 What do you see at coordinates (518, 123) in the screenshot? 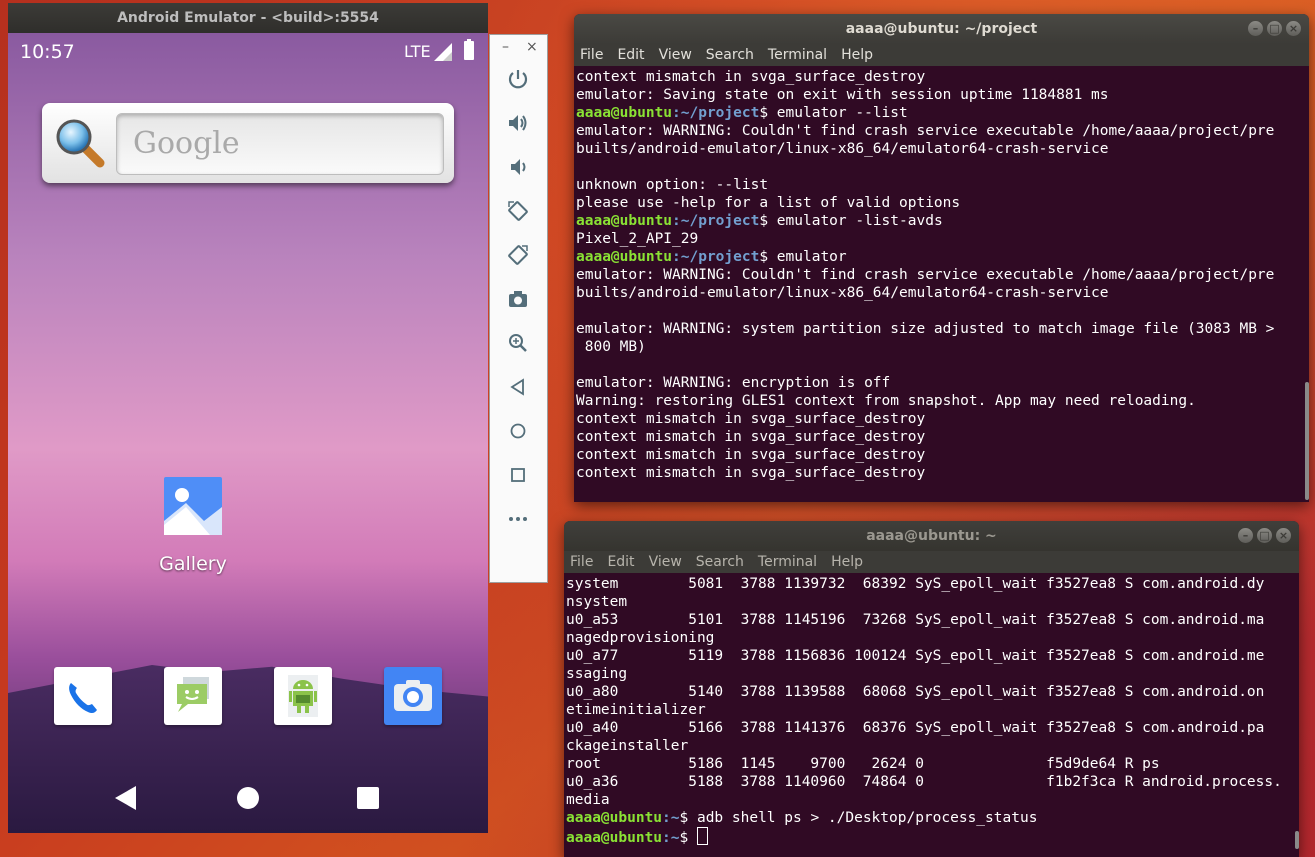
I see `volume-up-icon` at bounding box center [518, 123].